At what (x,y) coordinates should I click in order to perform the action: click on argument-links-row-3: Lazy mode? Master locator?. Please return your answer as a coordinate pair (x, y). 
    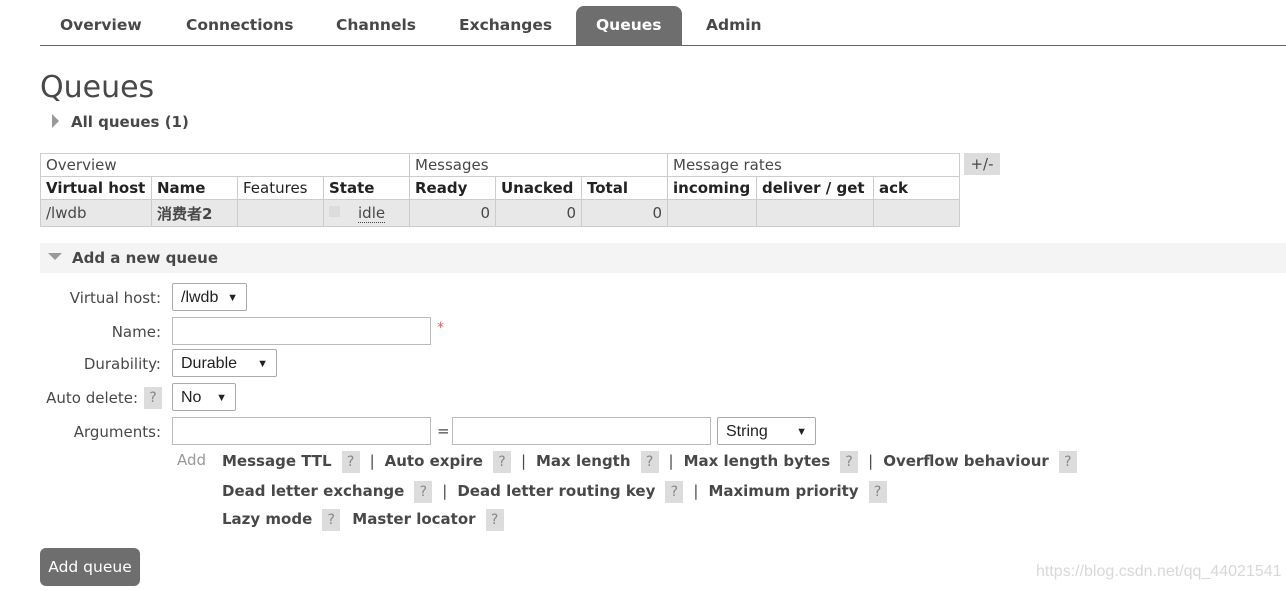
    Looking at the image, I should click on (363, 520).